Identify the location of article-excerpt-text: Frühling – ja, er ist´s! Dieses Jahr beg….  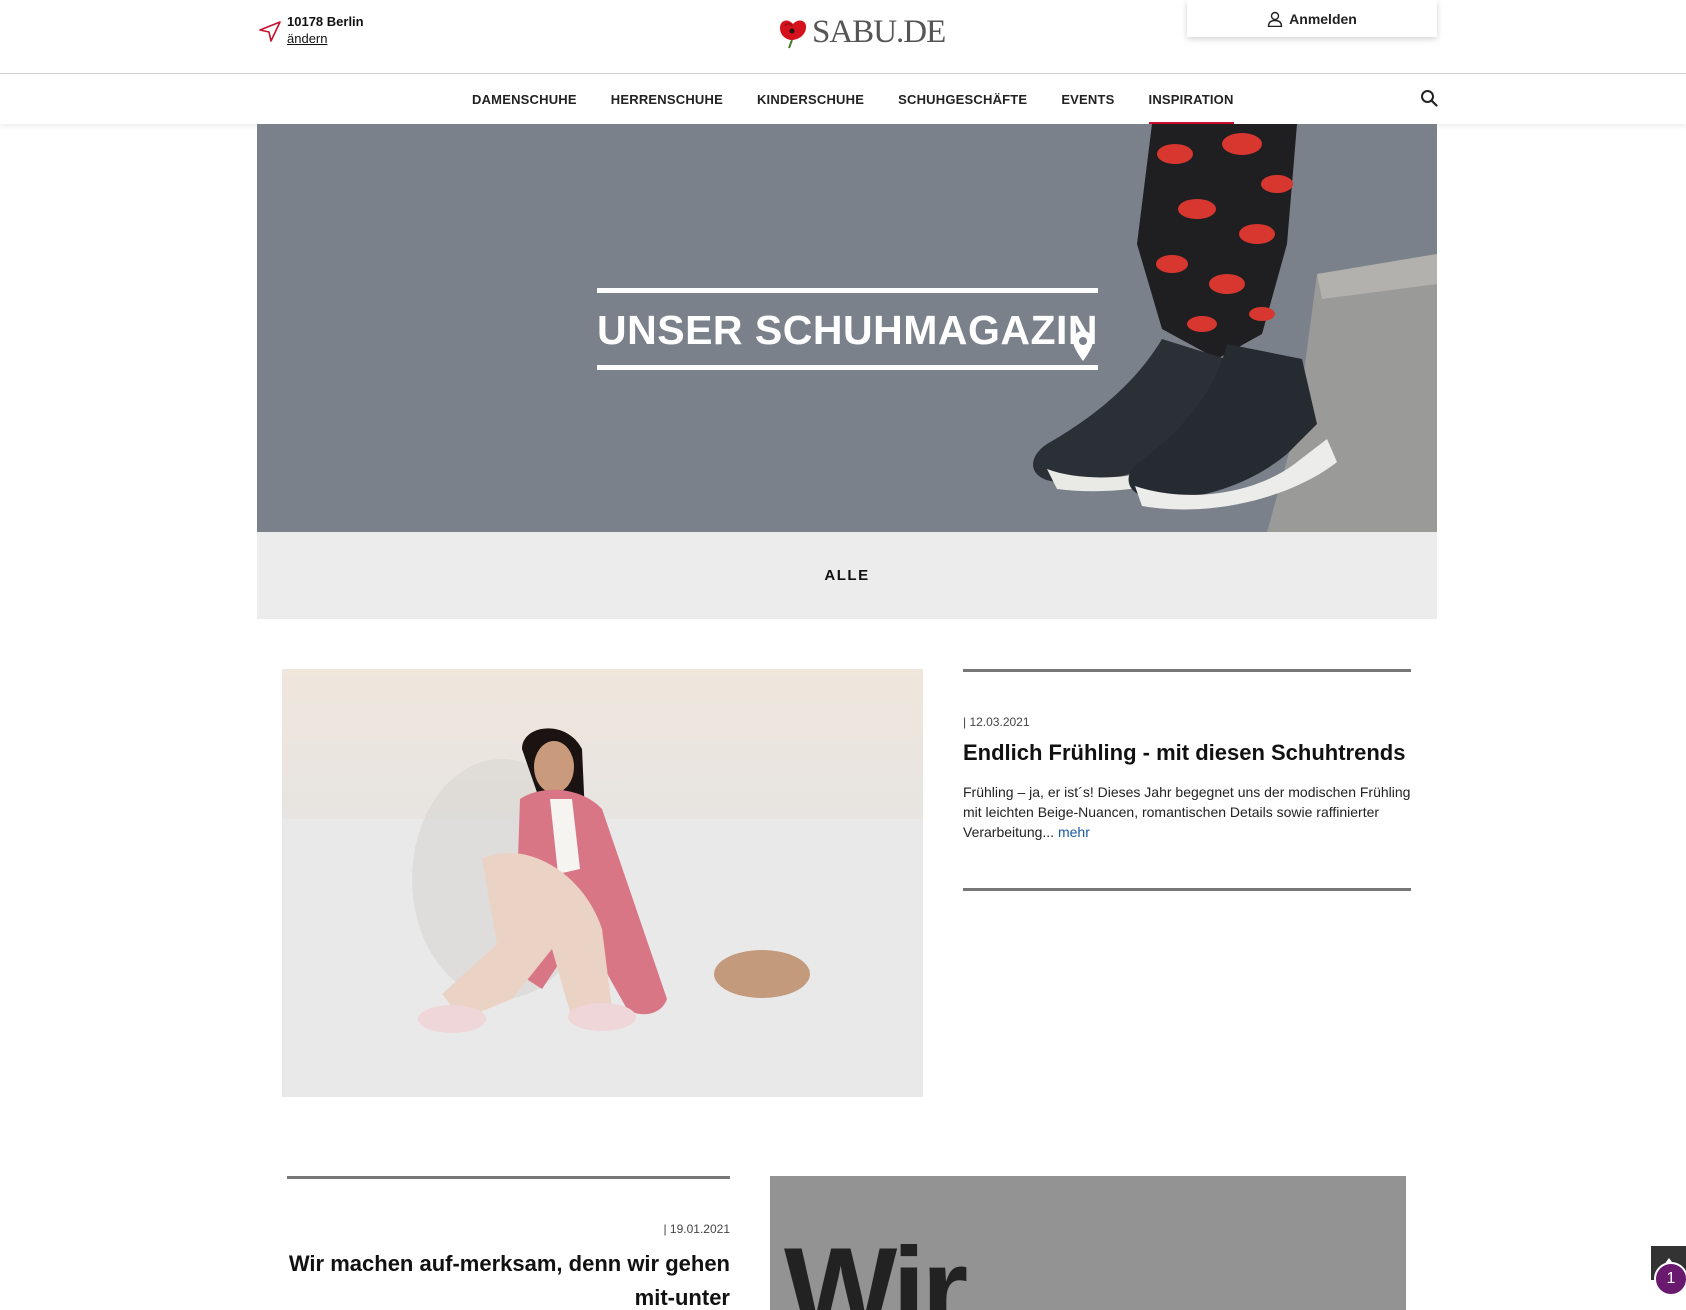
(1187, 812).